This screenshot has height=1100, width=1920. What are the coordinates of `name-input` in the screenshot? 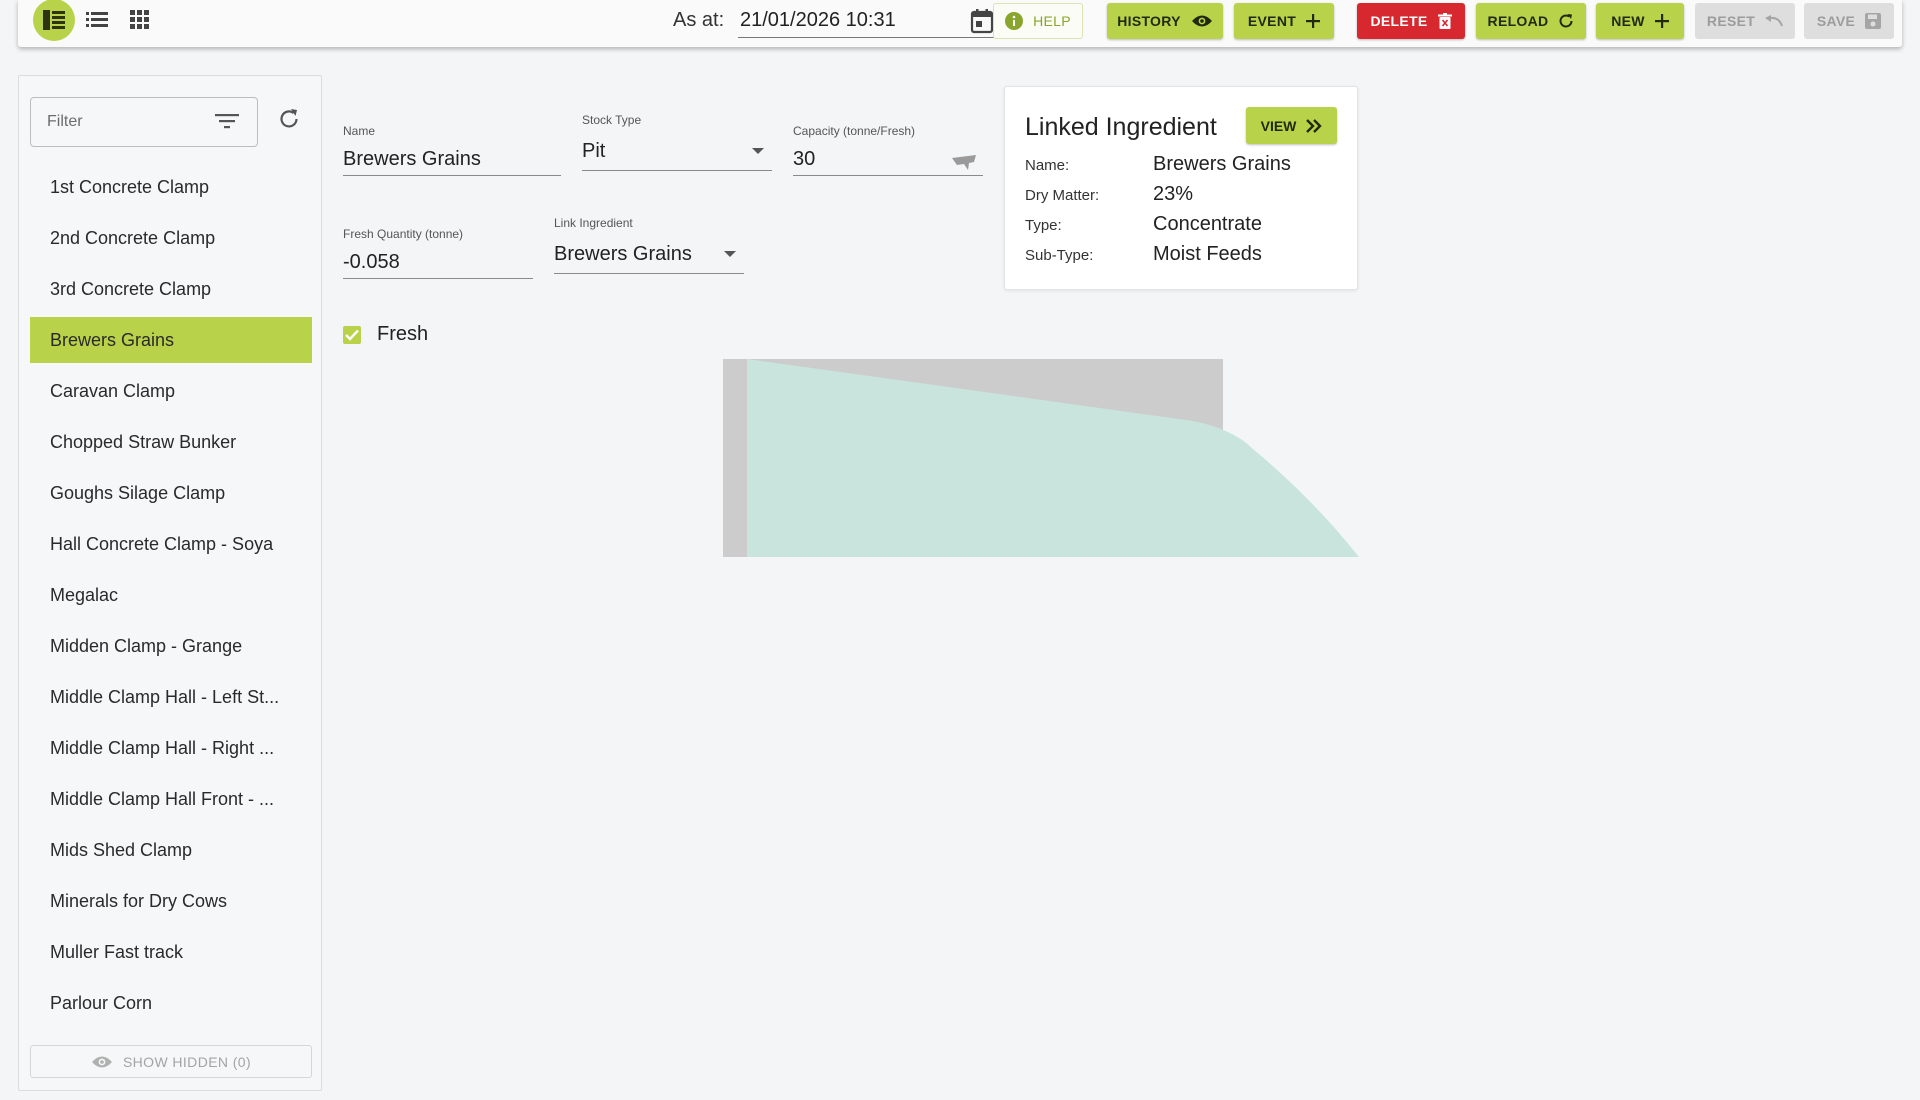 It's located at (452, 160).